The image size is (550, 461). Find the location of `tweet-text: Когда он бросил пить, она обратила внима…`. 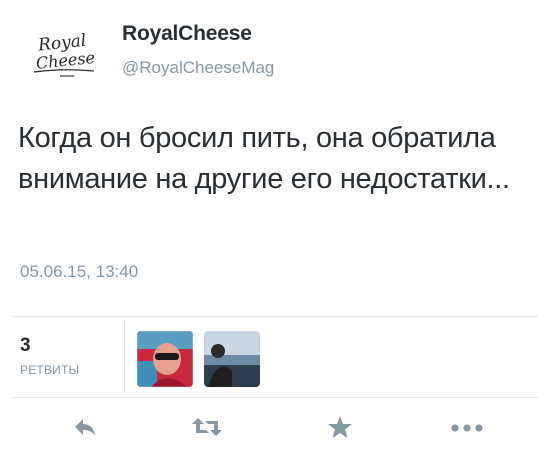

tweet-text: Когда он бросил пить, она обратила внима… is located at coordinates (264, 158).